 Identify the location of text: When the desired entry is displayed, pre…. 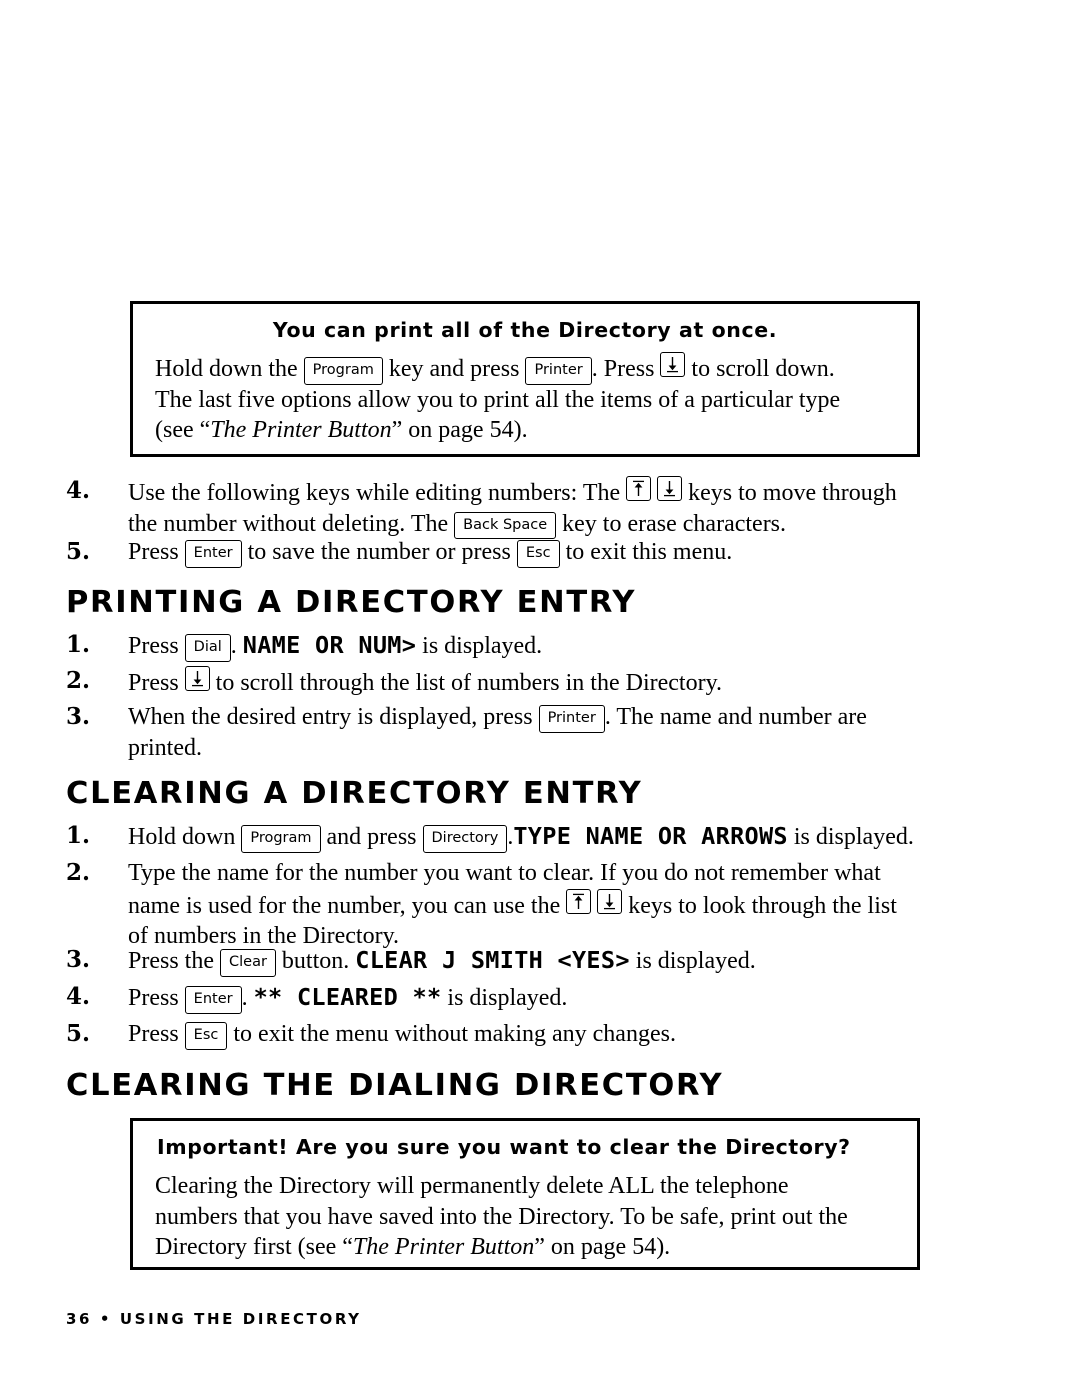
(330, 717).